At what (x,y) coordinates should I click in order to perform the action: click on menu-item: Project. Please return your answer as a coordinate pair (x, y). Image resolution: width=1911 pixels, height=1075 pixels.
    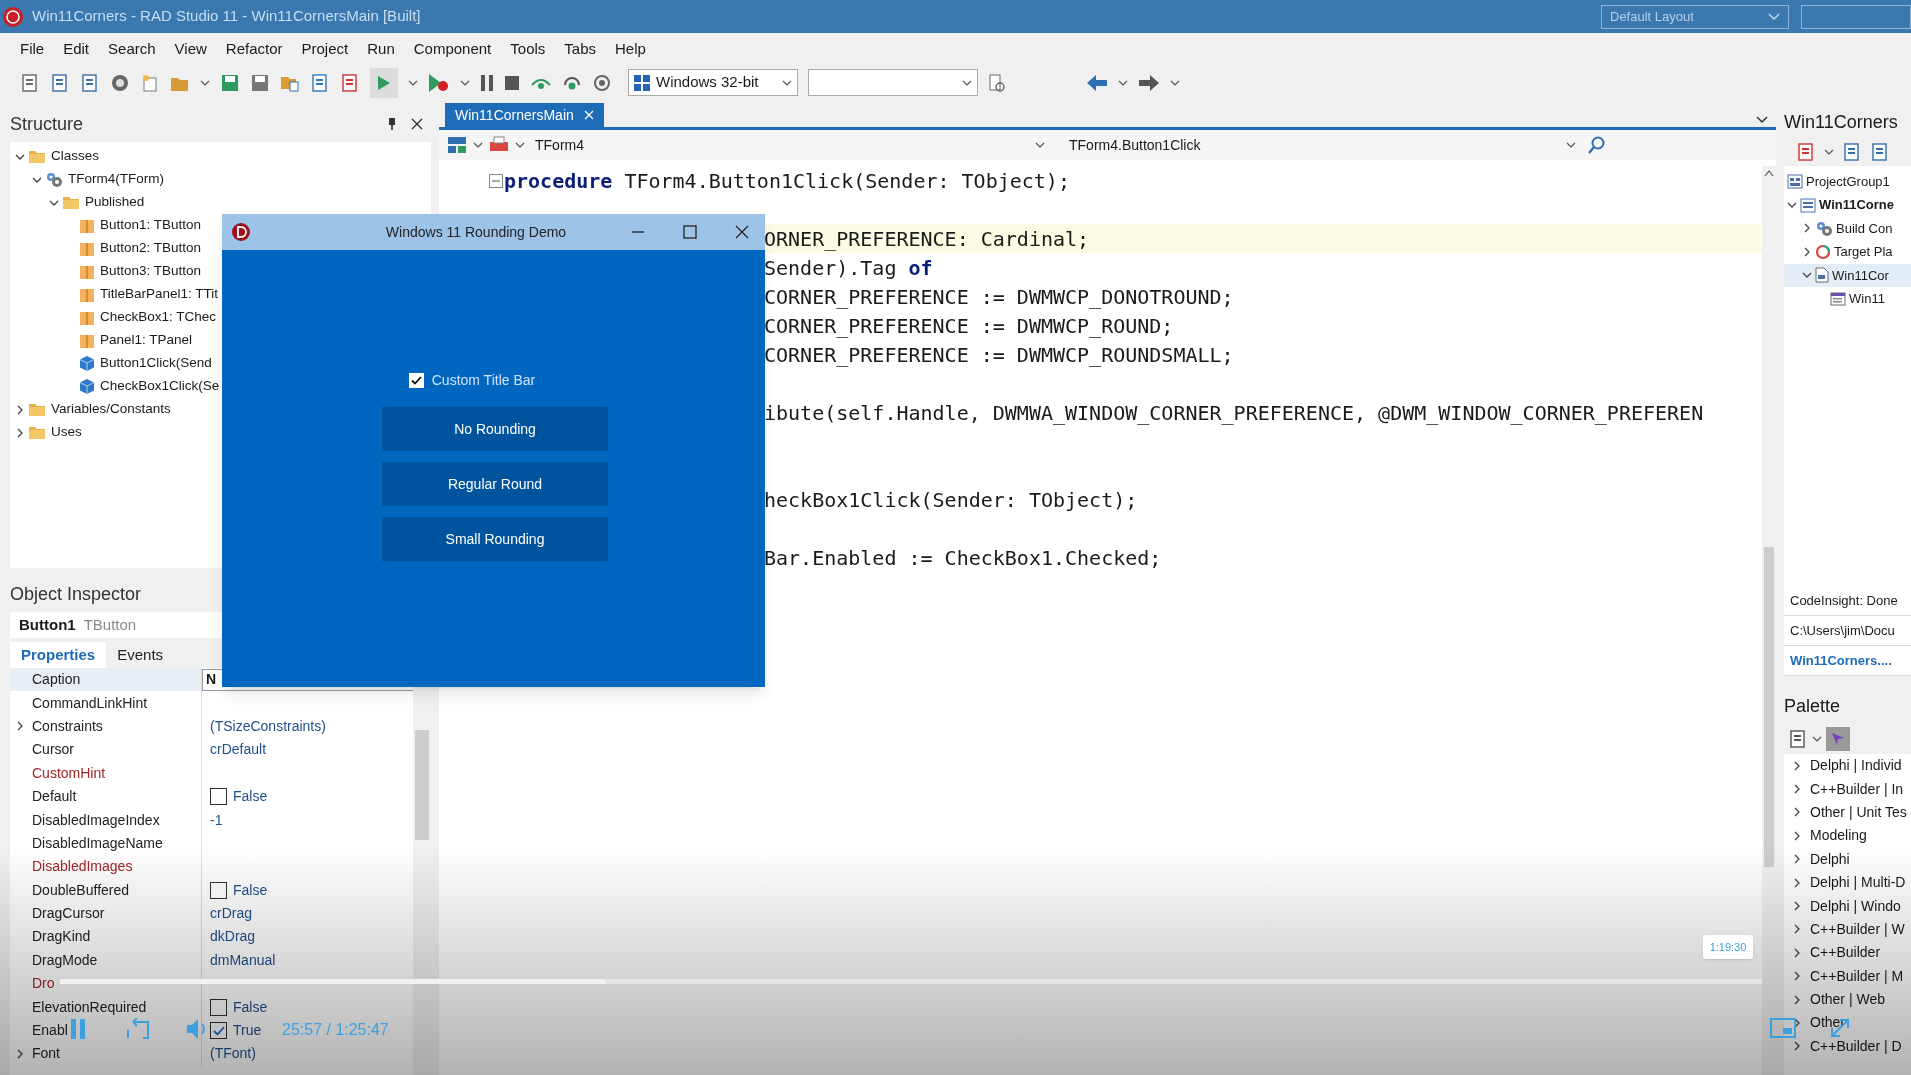
    Looking at the image, I should click on (325, 49).